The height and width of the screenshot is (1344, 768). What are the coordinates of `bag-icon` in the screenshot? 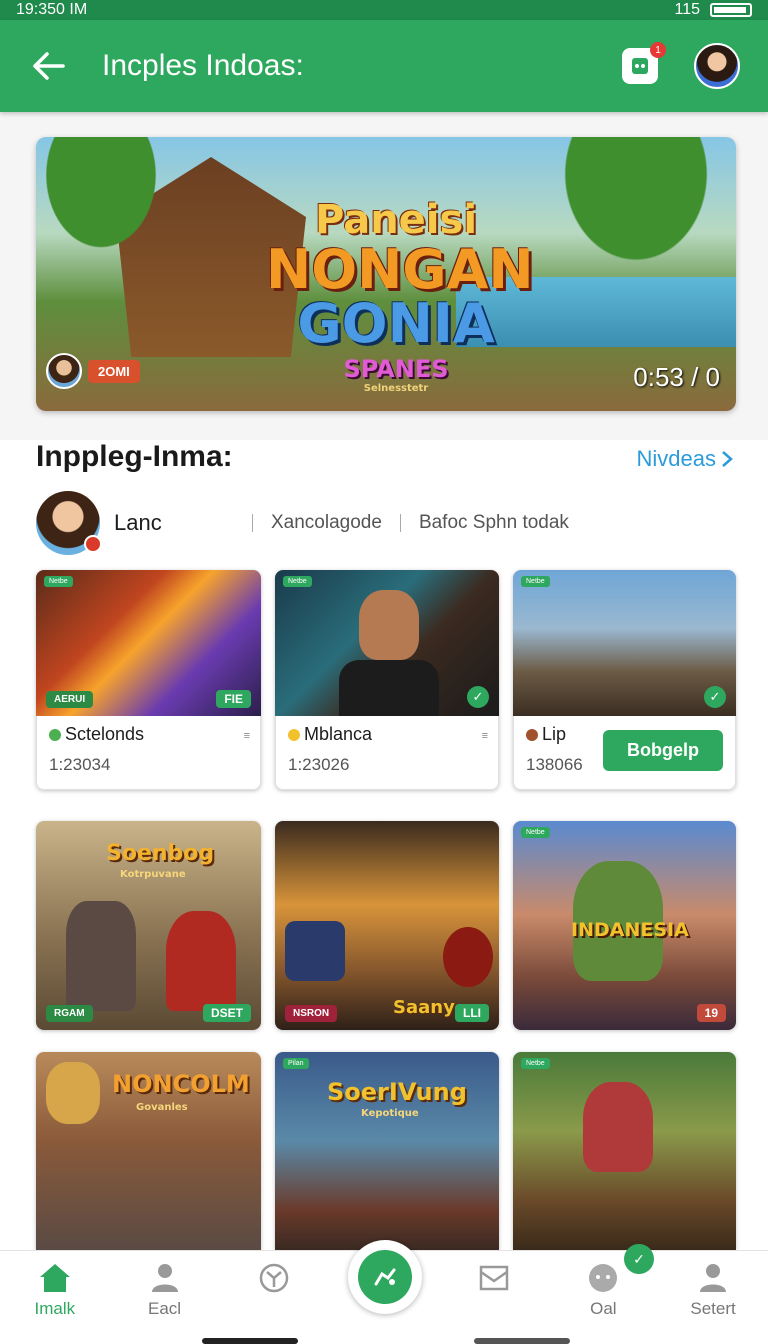 It's located at (532, 734).